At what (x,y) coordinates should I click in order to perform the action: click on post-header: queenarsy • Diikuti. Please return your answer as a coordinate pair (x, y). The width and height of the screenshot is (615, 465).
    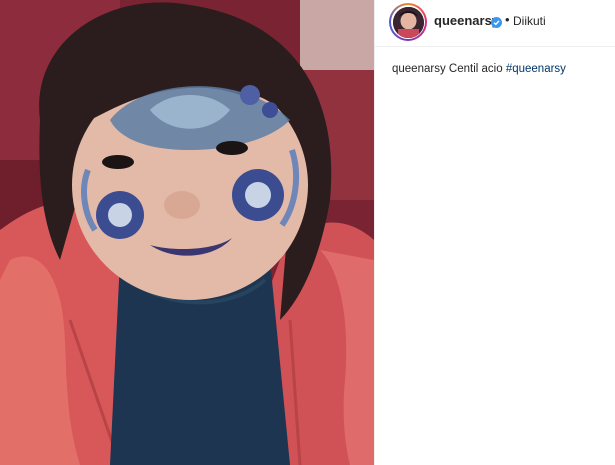
    Looking at the image, I should click on (495, 23).